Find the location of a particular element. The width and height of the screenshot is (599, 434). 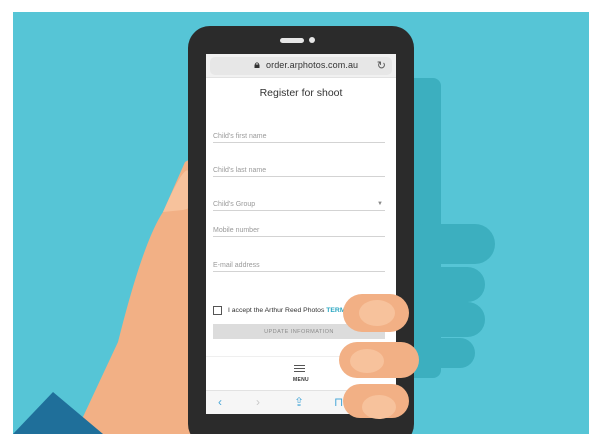

last-name-placeholder: Child's last name is located at coordinates (240, 170).